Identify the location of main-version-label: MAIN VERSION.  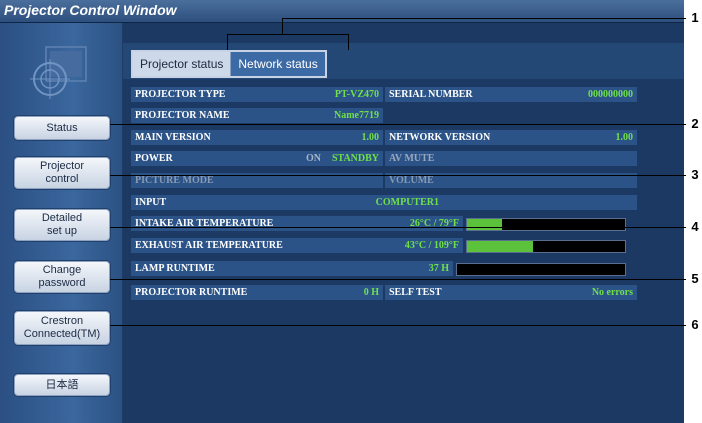
(173, 137).